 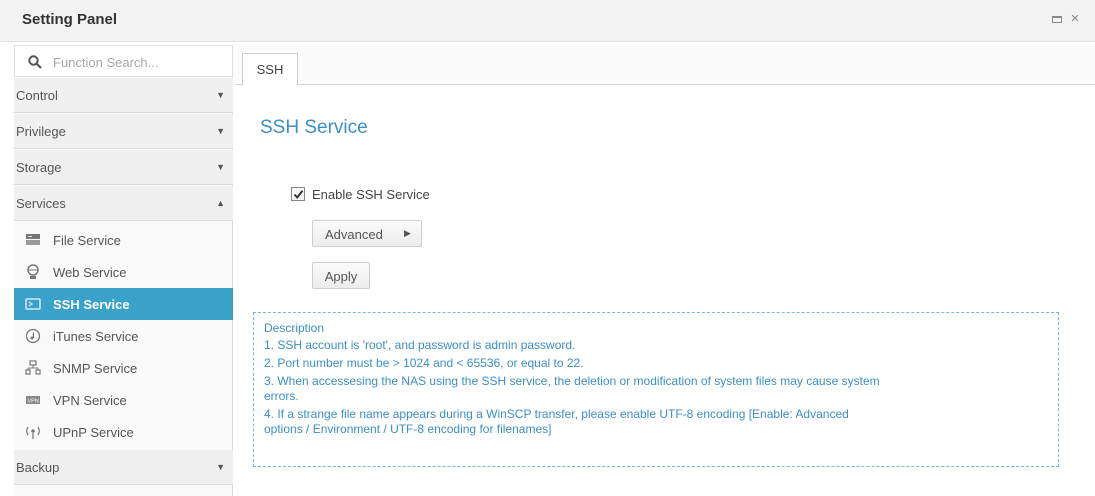 What do you see at coordinates (41, 203) in the screenshot?
I see `category-label: Services` at bounding box center [41, 203].